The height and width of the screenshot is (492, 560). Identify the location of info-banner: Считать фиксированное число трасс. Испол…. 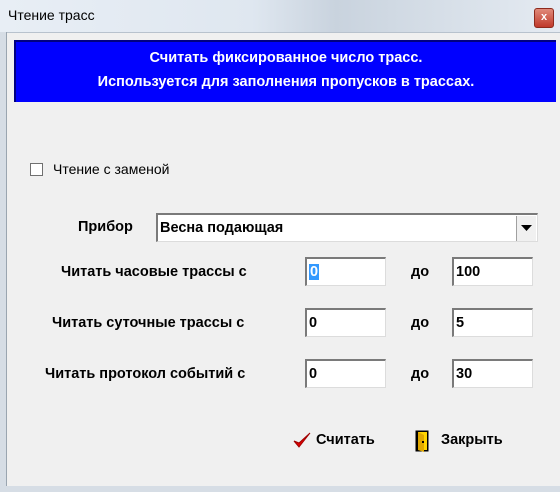
(285, 71).